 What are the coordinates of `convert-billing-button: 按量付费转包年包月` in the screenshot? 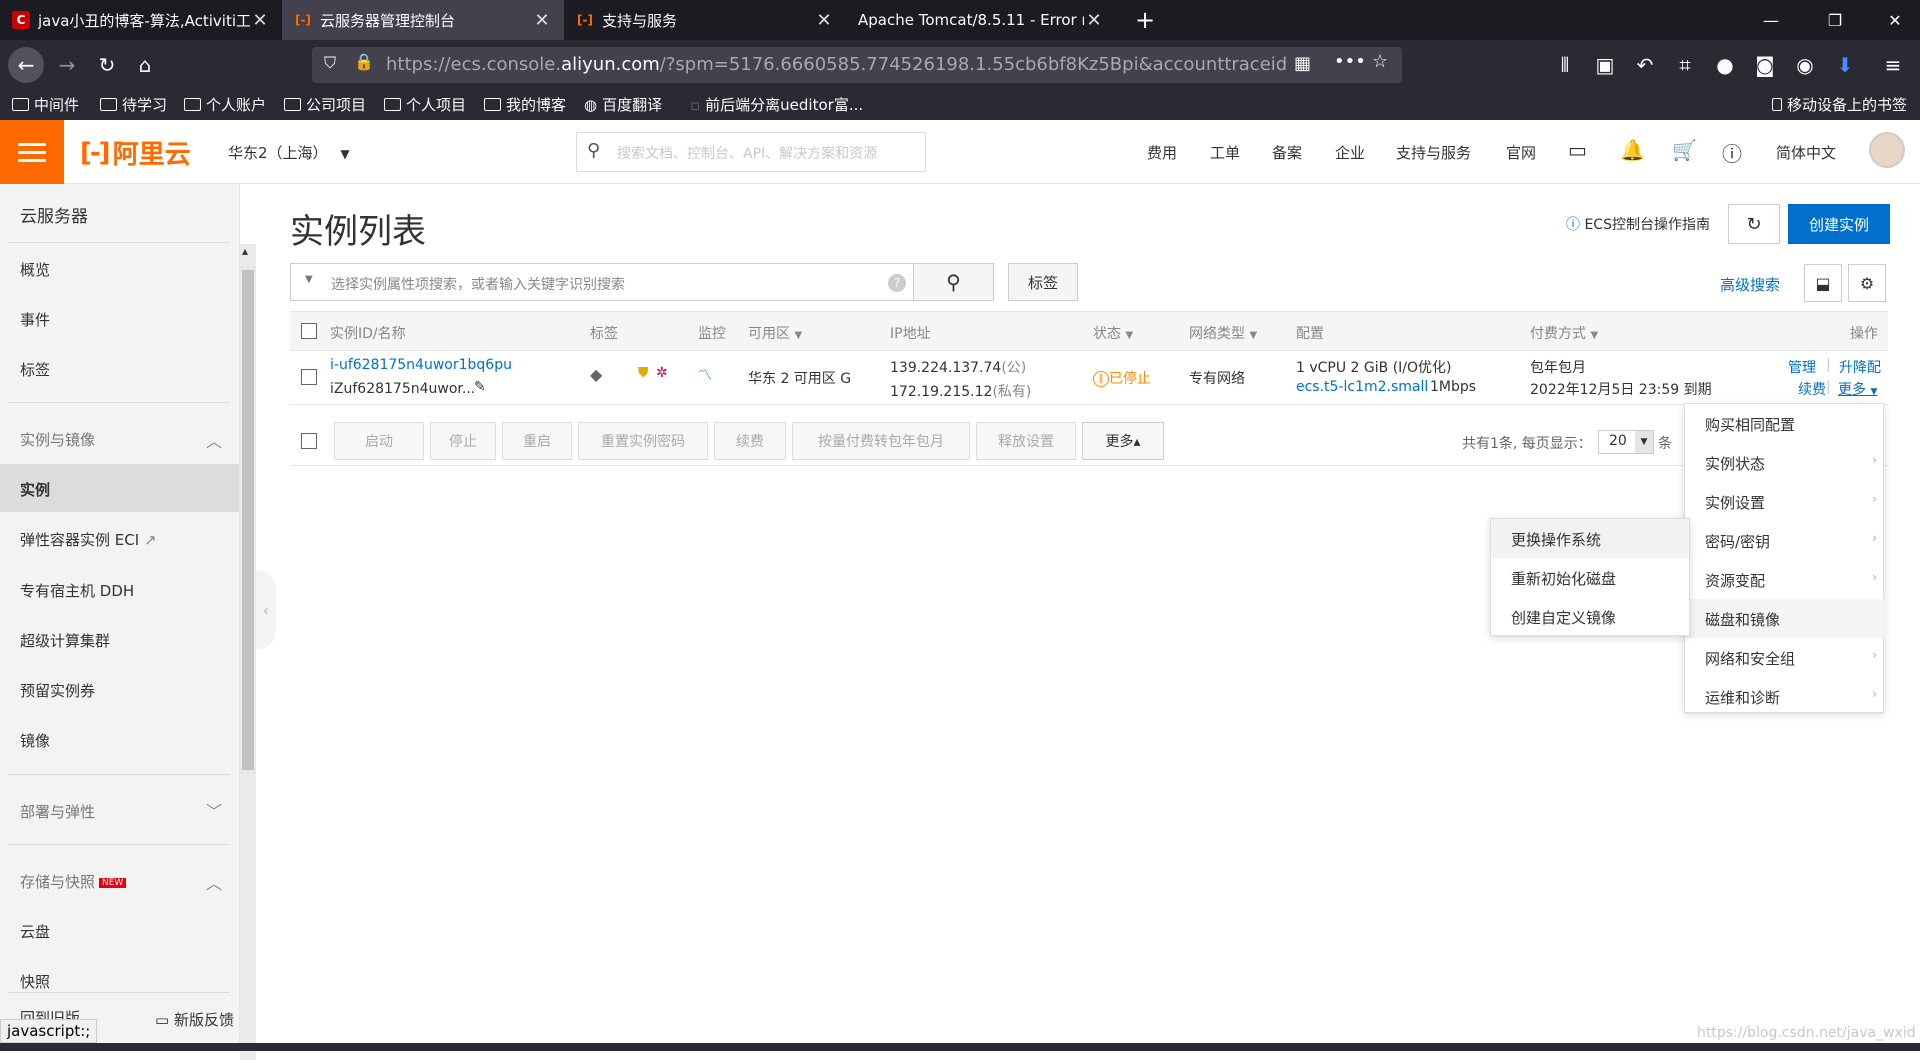 It's located at (881, 441).